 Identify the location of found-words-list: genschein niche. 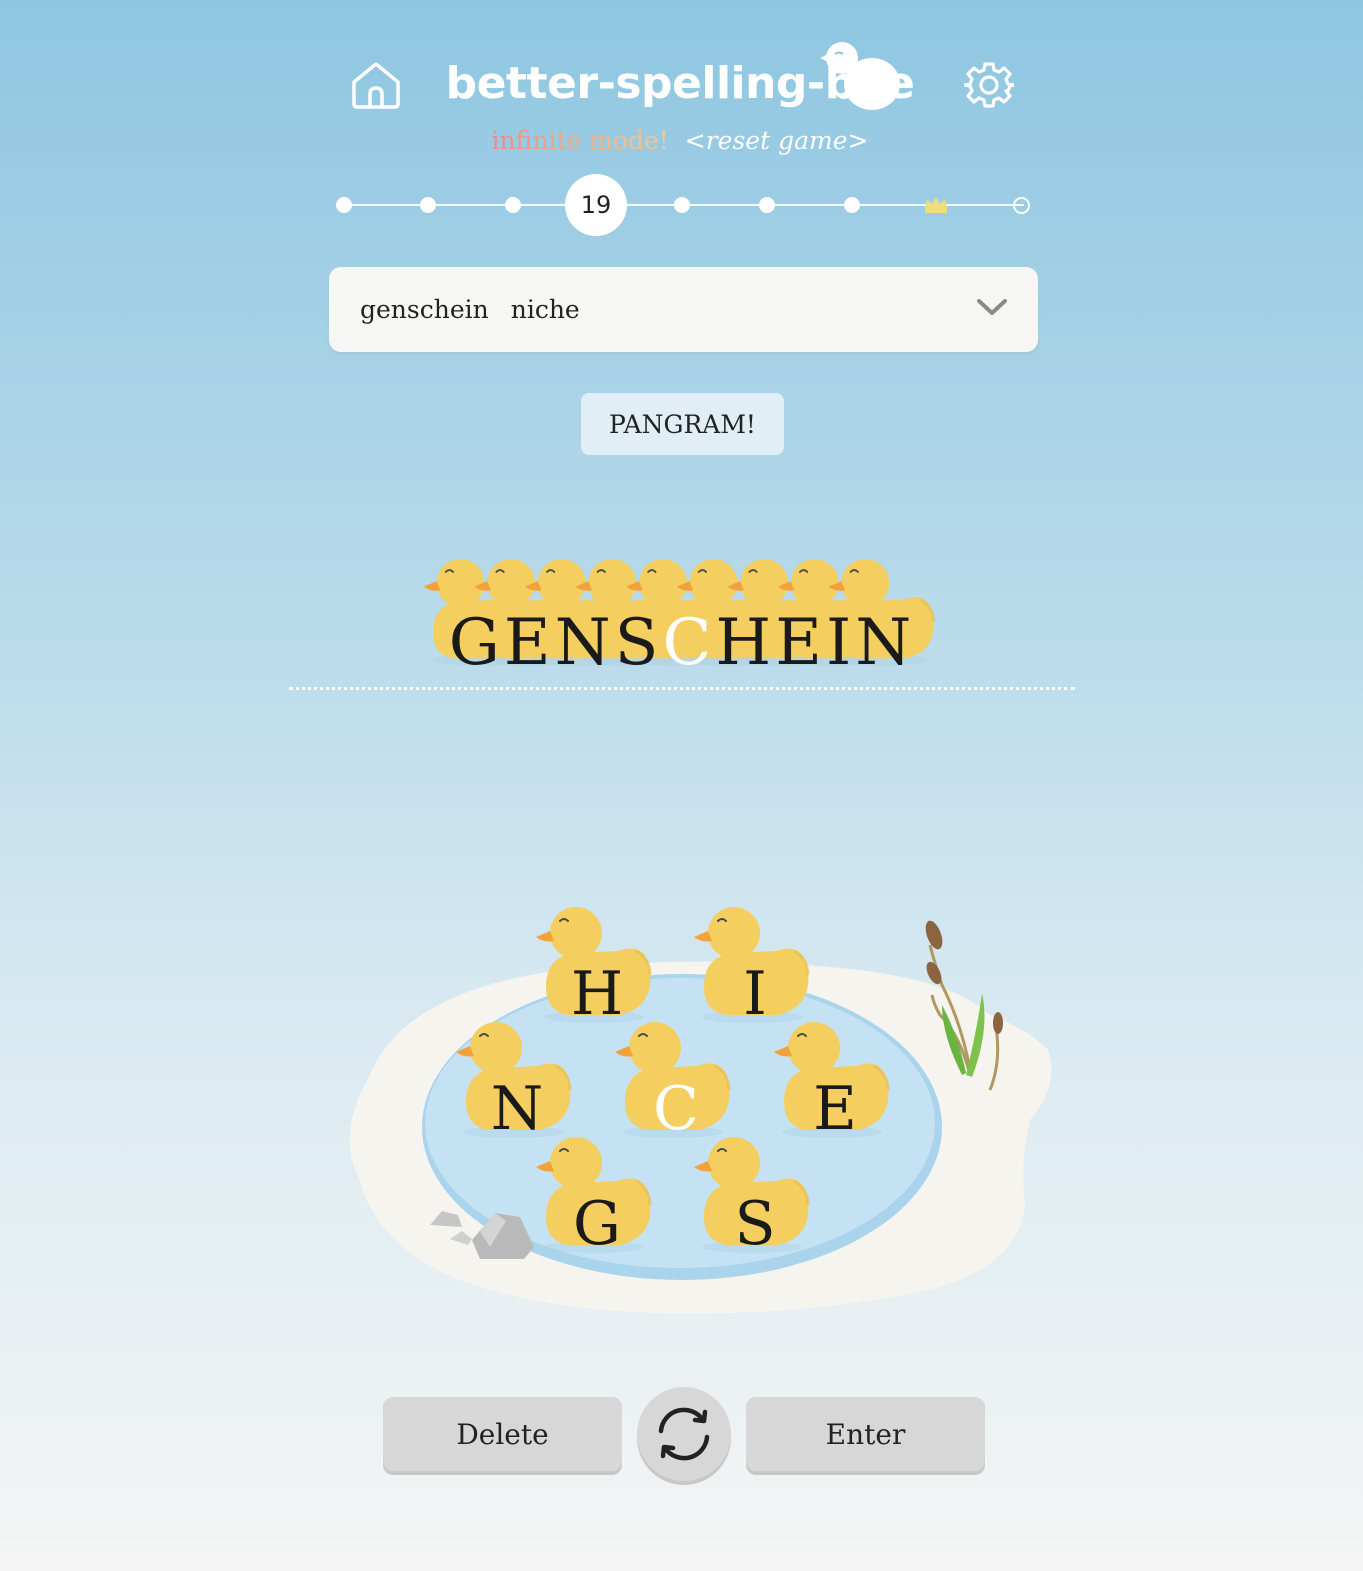
(481, 309).